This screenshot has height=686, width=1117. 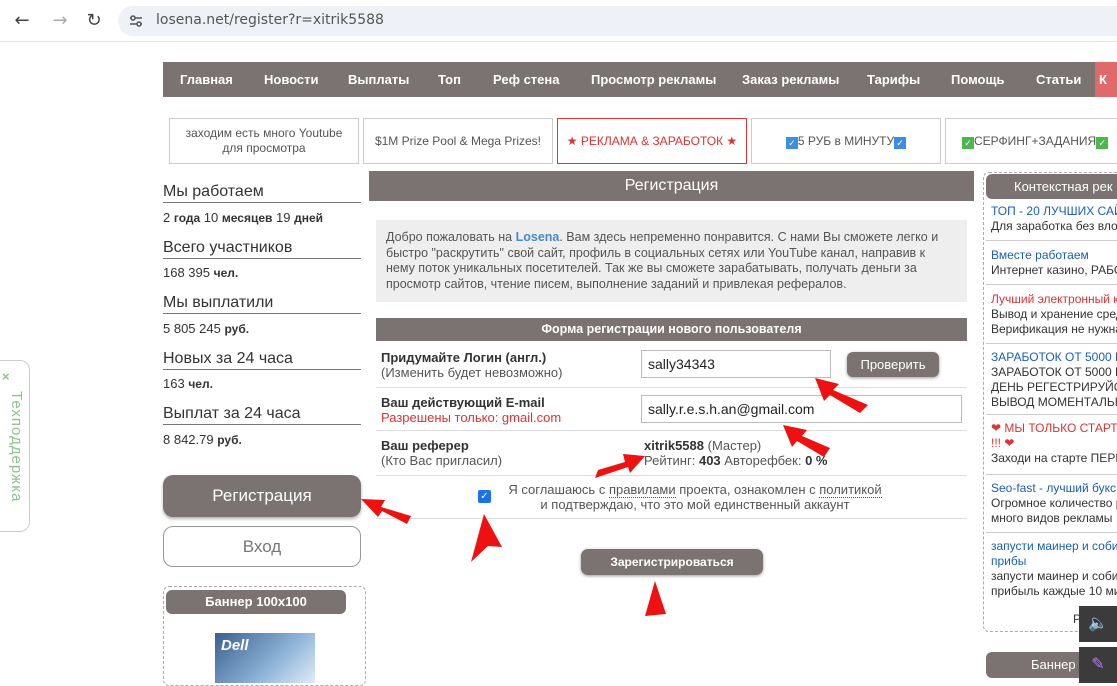 What do you see at coordinates (1031, 141) in the screenshot?
I see `text-banner-surfing: ✓ СЕРФИНГ+ЗАДАНИЯ ✓` at bounding box center [1031, 141].